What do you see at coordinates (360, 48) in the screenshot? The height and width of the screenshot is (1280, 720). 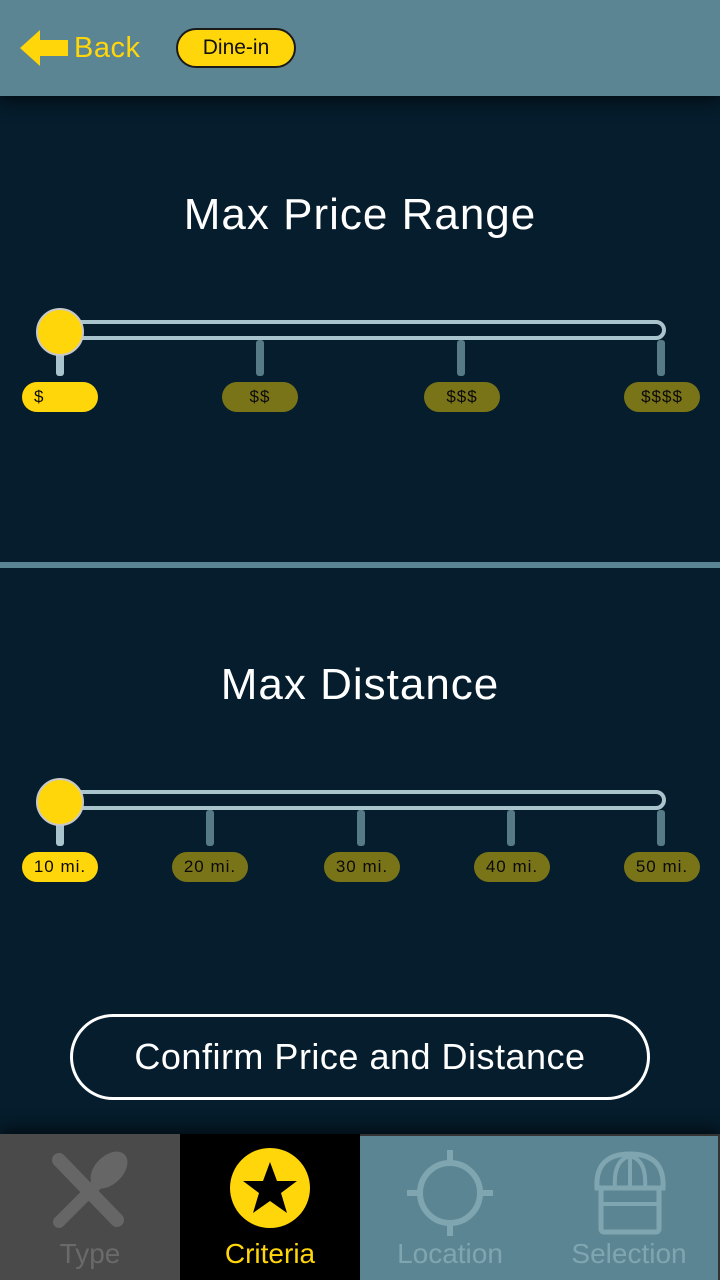 I see `header-bar: Back Dine-in` at bounding box center [360, 48].